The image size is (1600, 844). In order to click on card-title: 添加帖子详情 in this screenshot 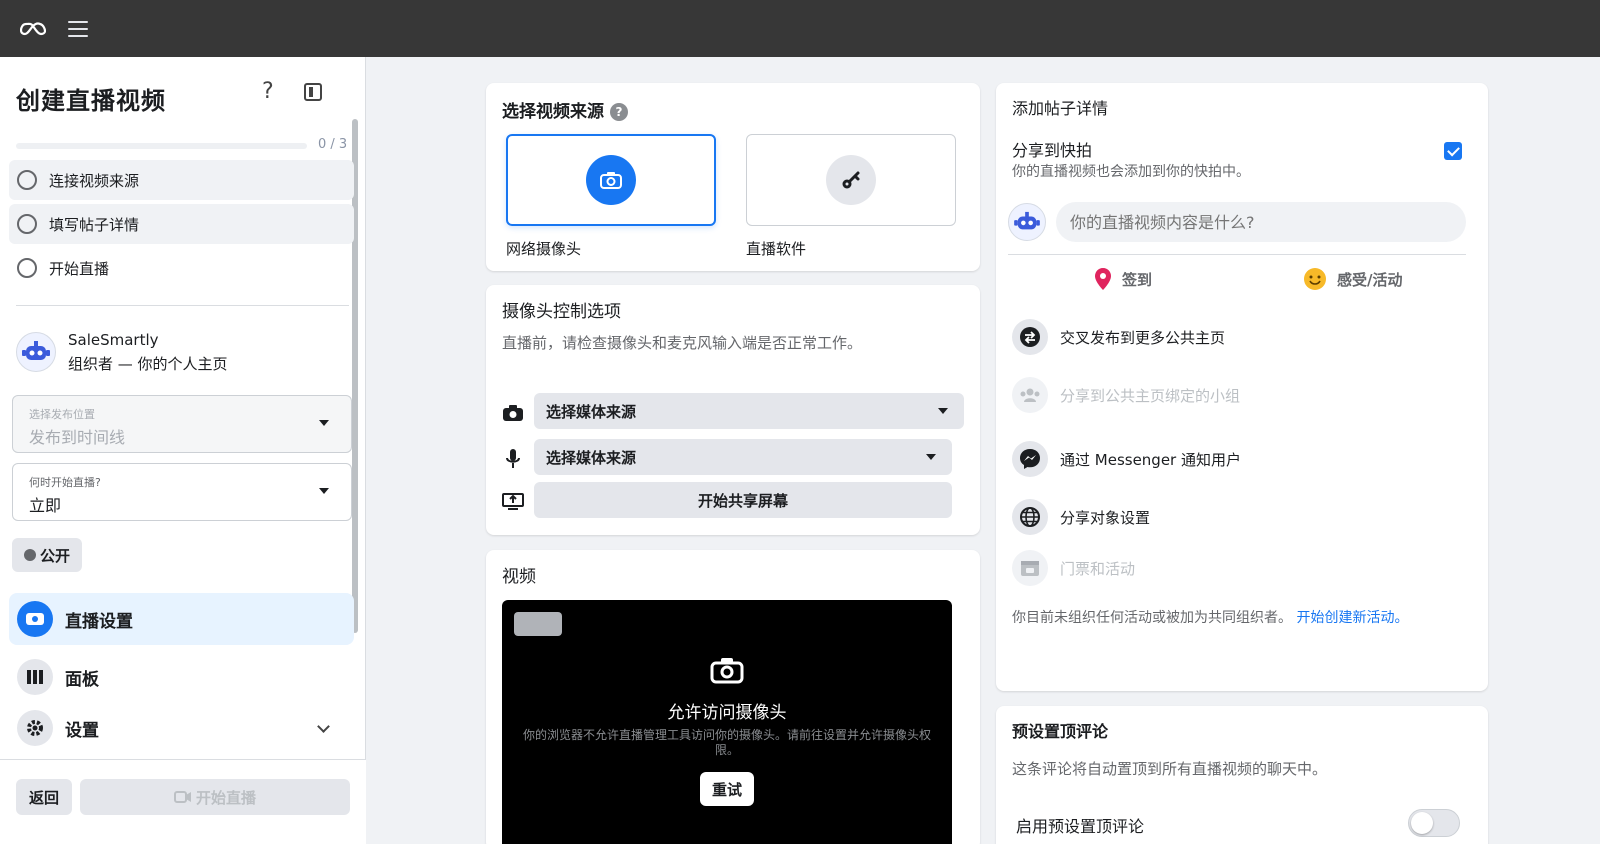, I will do `click(1060, 108)`.